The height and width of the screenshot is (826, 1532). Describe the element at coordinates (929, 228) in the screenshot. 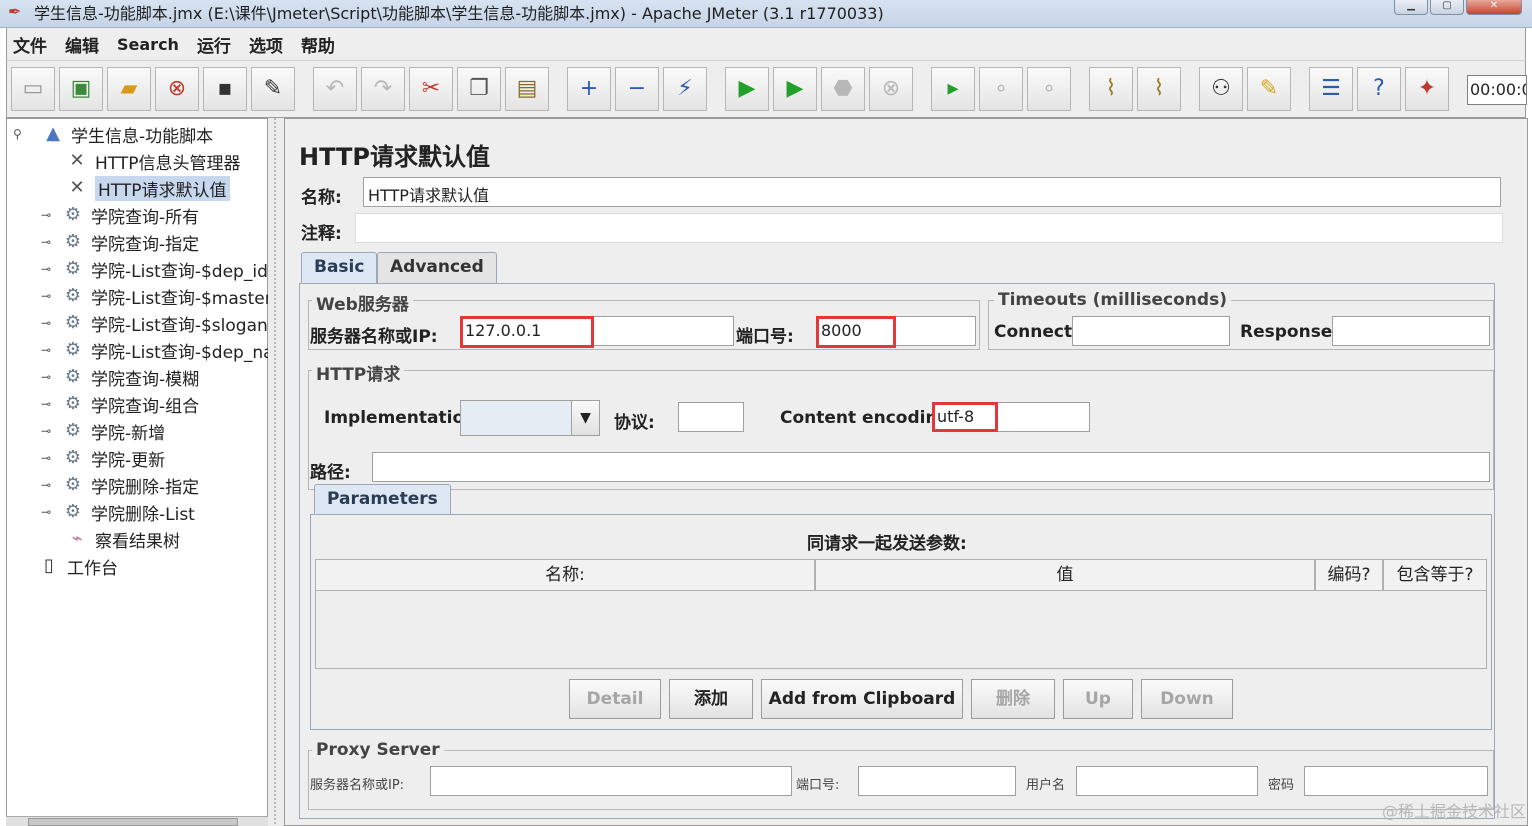

I see `comment-field` at that location.